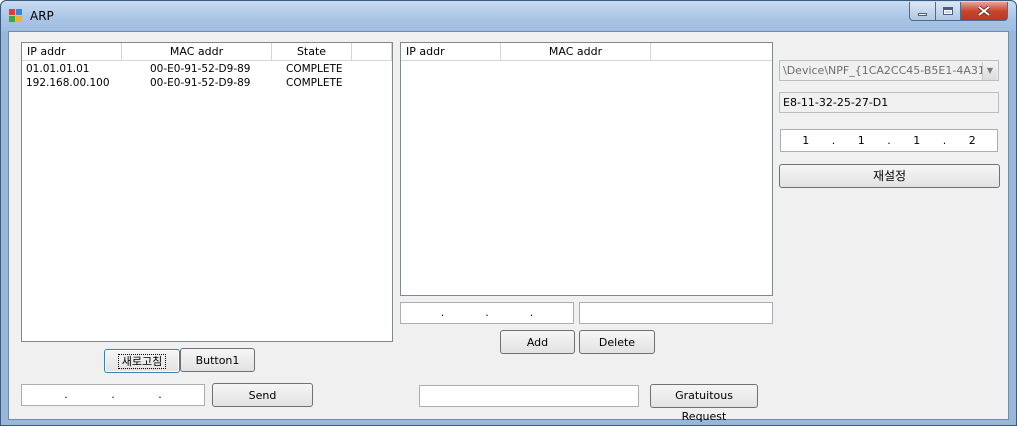 This screenshot has width=1017, height=427. I want to click on title-bar: ARP, so click(508, 16).